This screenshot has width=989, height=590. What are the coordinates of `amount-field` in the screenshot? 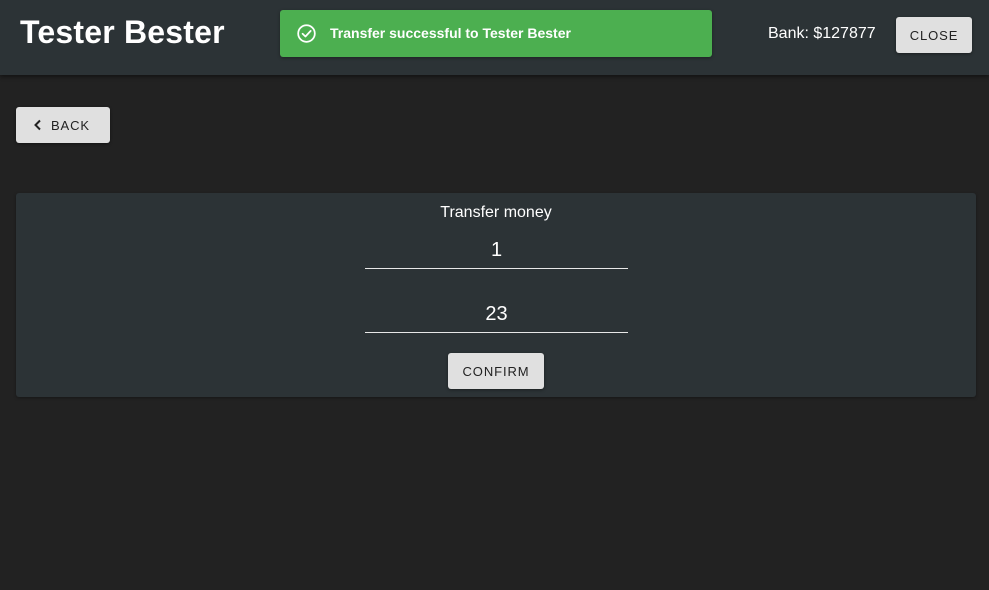 It's located at (496, 250).